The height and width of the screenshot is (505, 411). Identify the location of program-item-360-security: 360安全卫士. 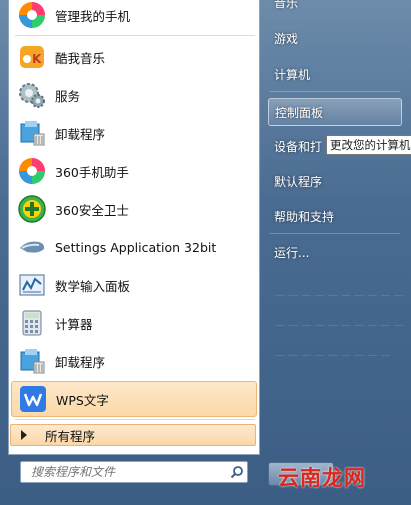
(134, 209).